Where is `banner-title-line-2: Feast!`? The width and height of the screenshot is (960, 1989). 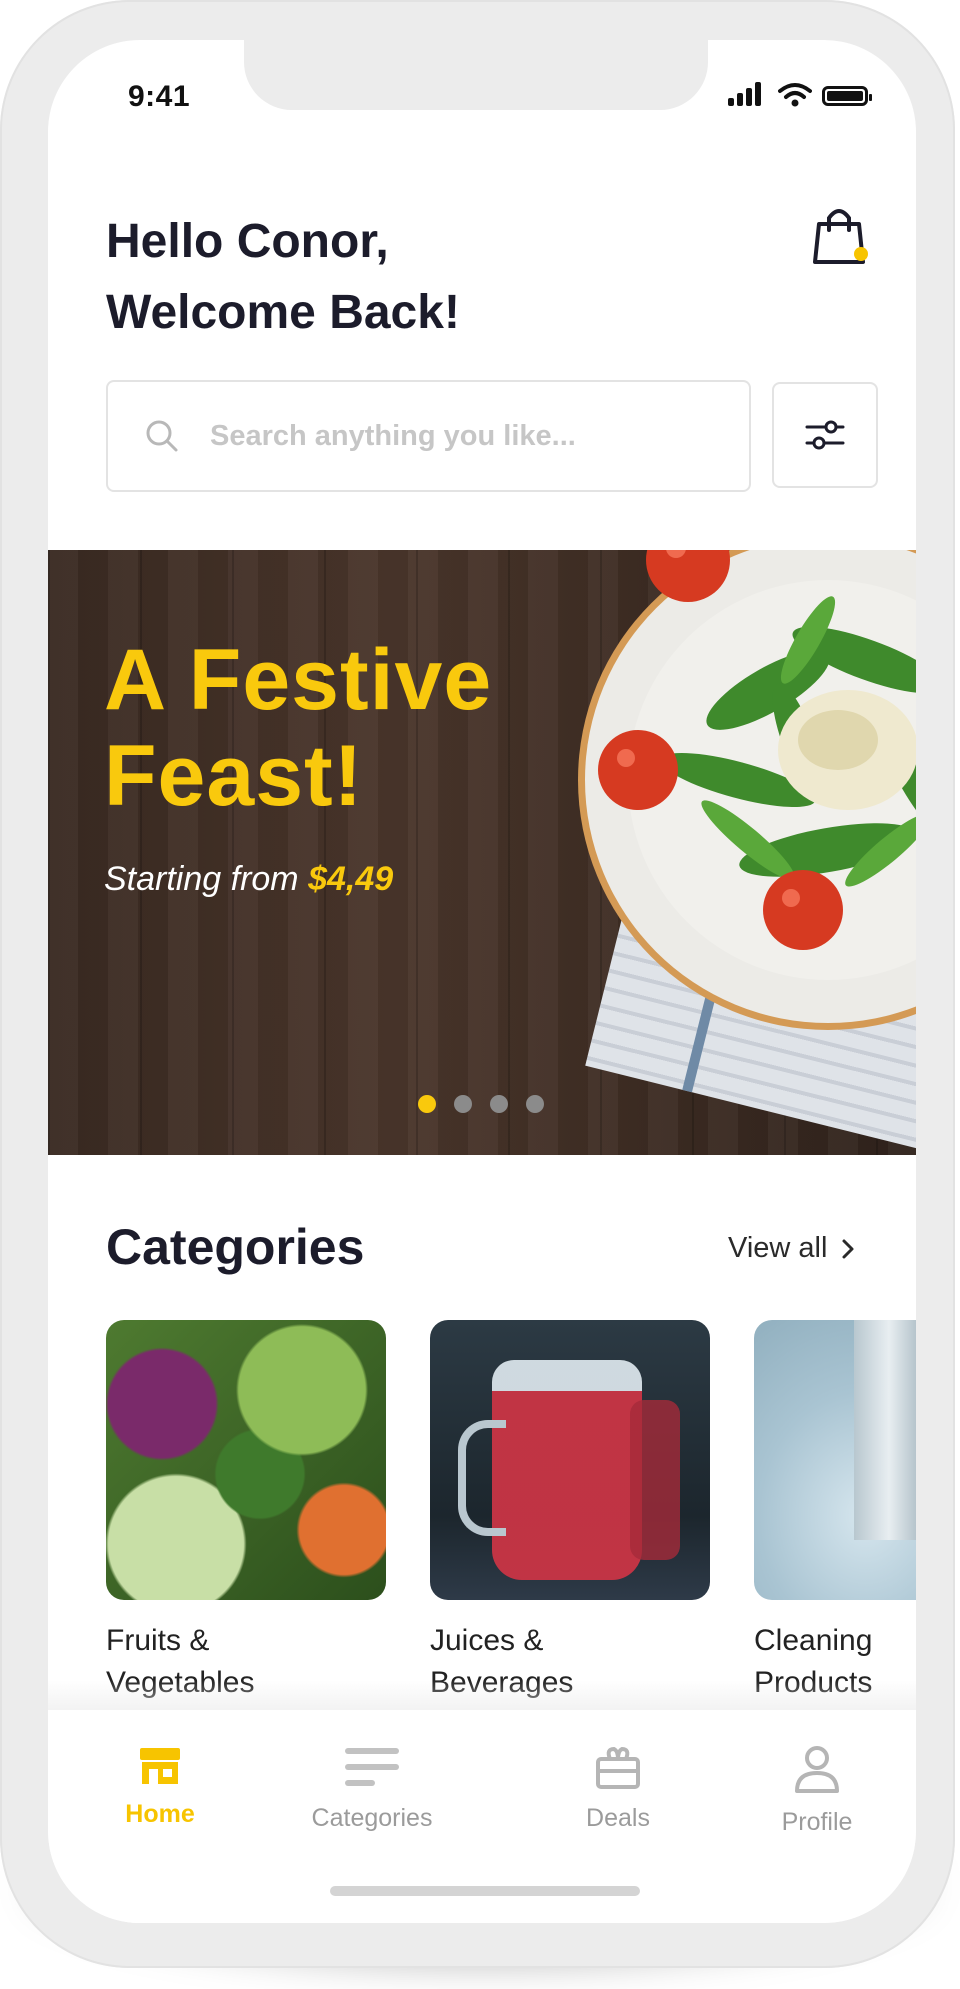
banner-title-line-2: Feast! is located at coordinates (234, 776).